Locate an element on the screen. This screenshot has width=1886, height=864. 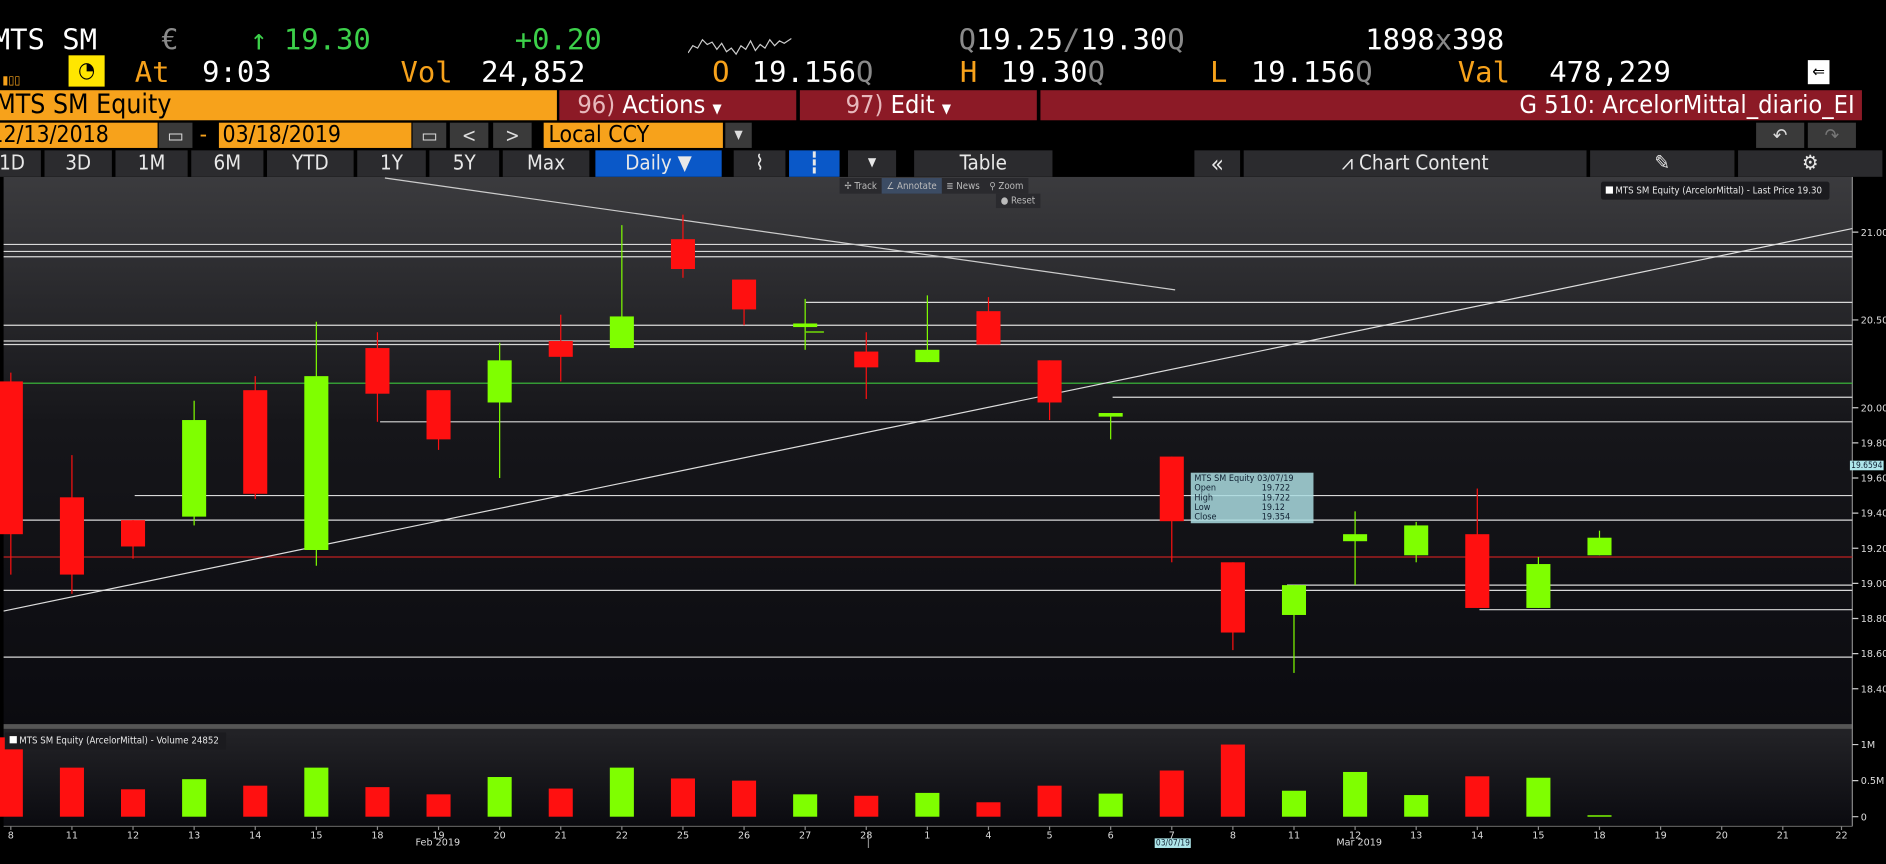
currency-select: Local CCY is located at coordinates (633, 135).